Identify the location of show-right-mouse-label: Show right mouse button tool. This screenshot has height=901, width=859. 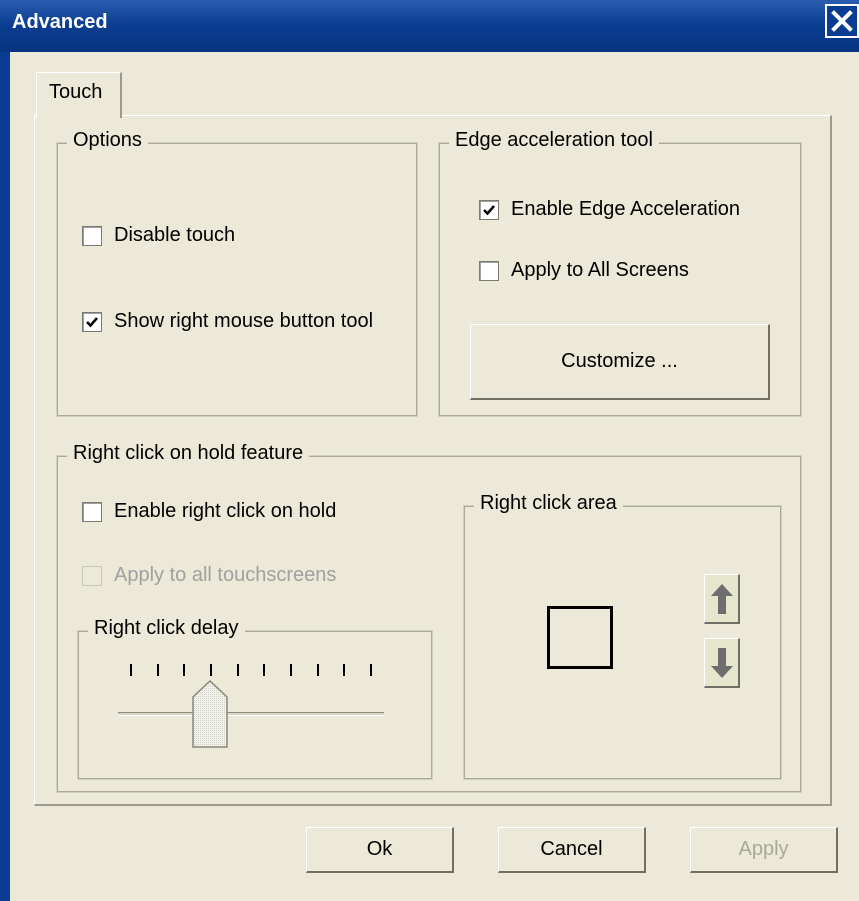
(244, 321).